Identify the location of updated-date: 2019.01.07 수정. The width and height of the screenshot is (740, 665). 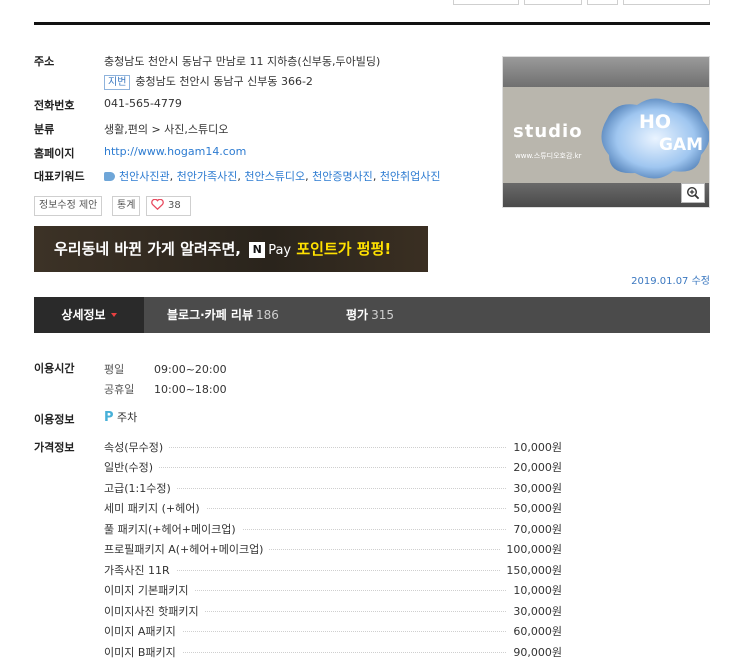
(670, 281).